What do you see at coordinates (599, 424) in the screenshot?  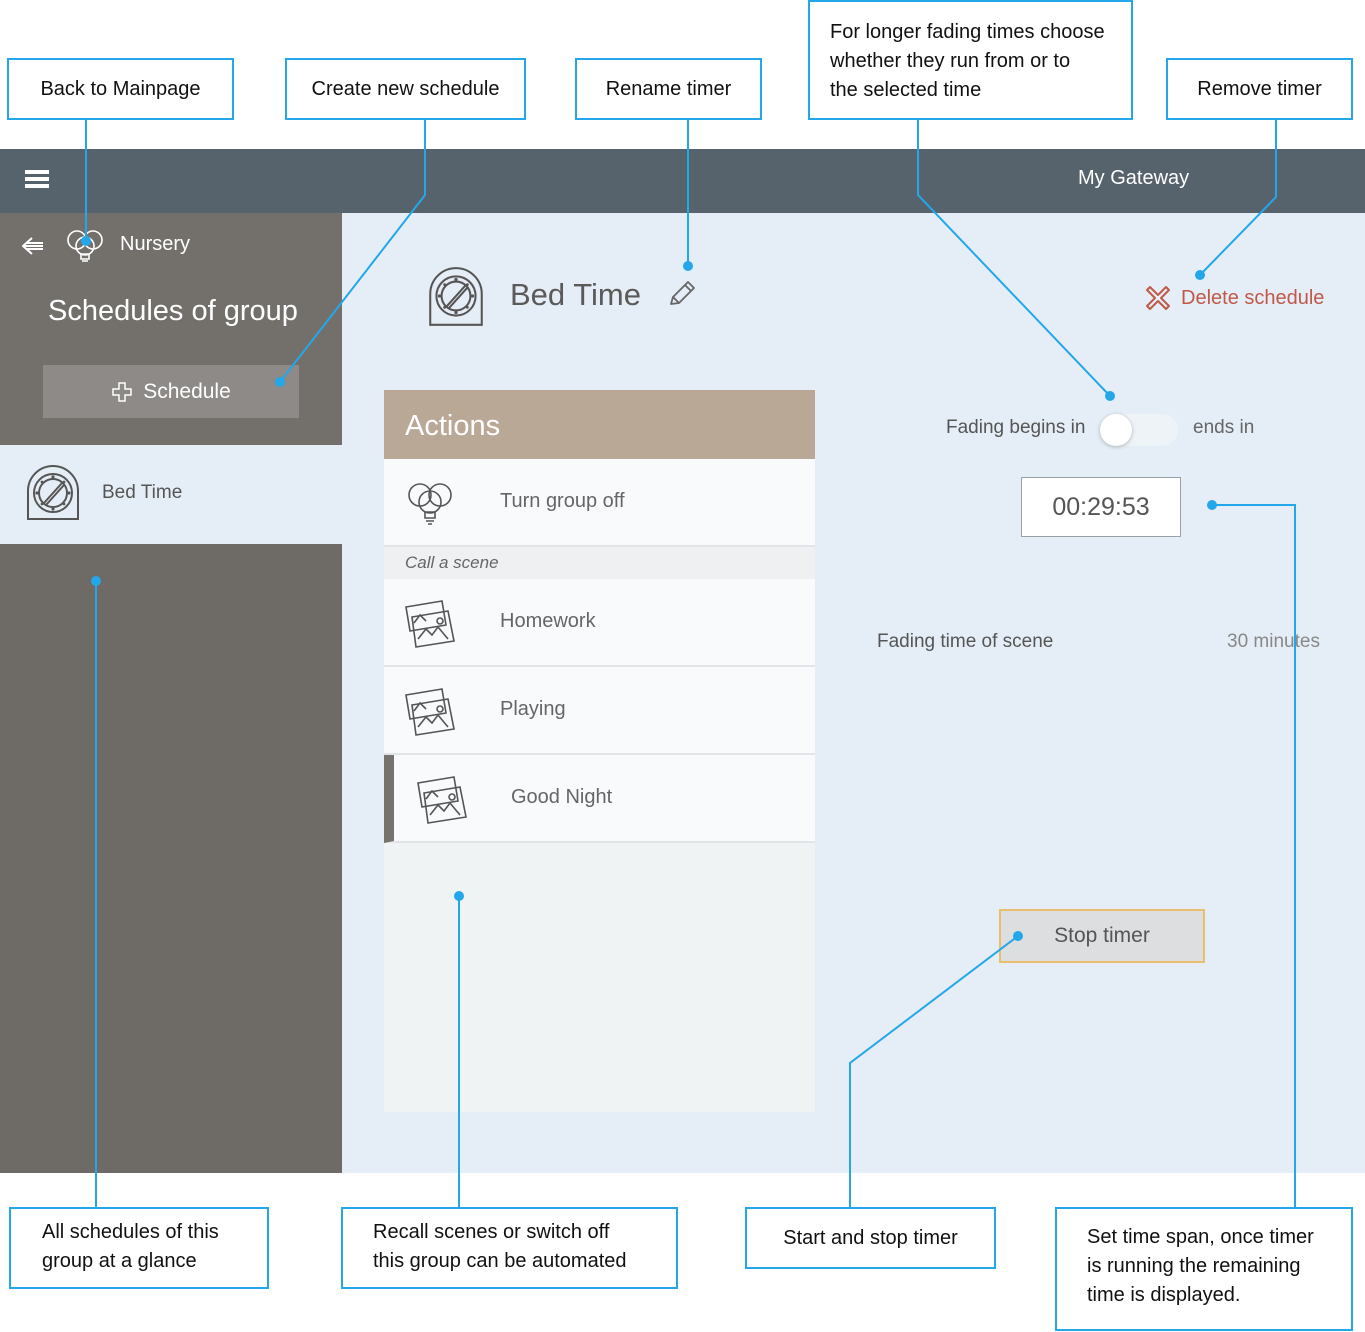 I see `actions-title: Actions` at bounding box center [599, 424].